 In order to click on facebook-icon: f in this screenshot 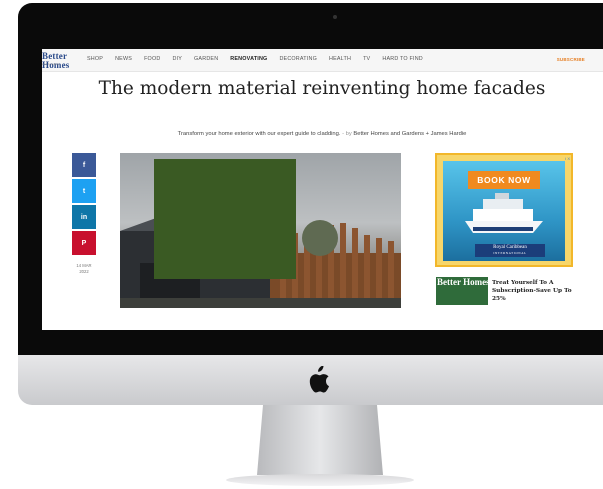, I will do `click(84, 165)`.